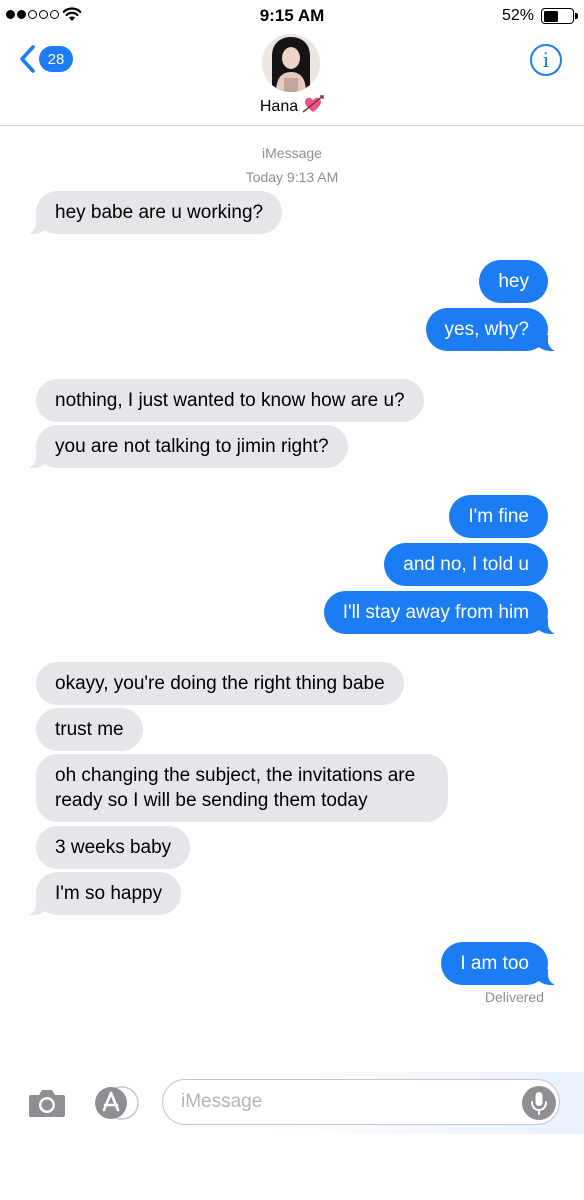  I want to click on camera-button, so click(47, 1105).